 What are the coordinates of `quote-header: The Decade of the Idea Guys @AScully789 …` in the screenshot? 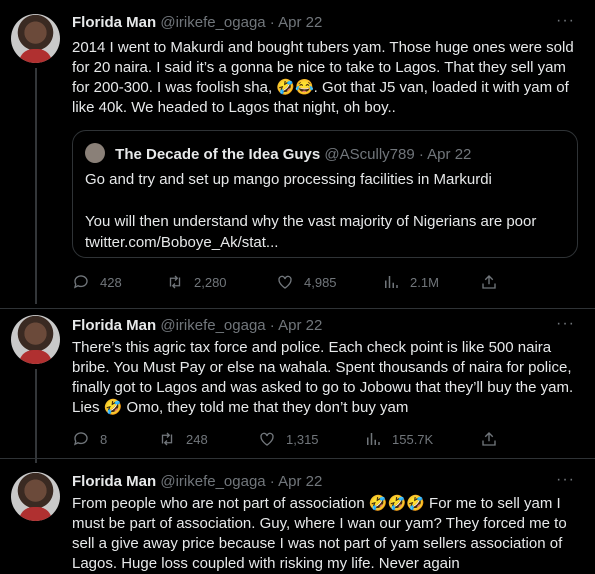 It's located at (278, 153).